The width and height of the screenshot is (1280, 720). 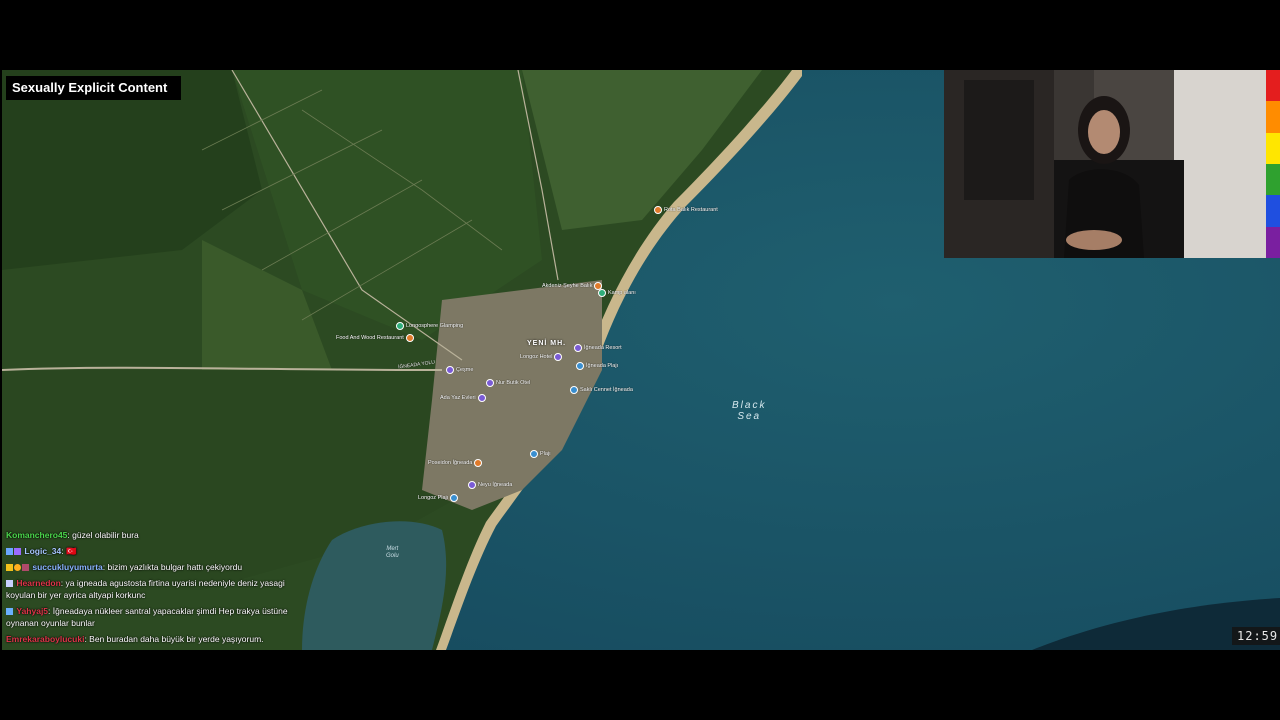 What do you see at coordinates (749, 411) in the screenshot?
I see `sea-label: Black Sea` at bounding box center [749, 411].